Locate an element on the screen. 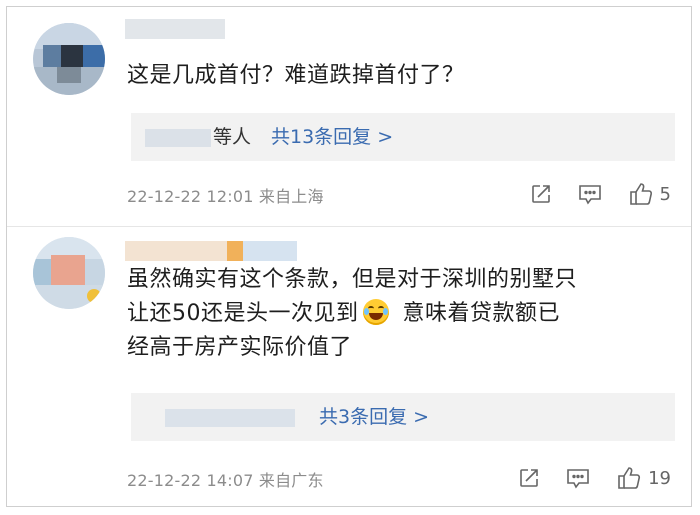 This screenshot has width=700, height=515. like-button: 5 is located at coordinates (649, 194).